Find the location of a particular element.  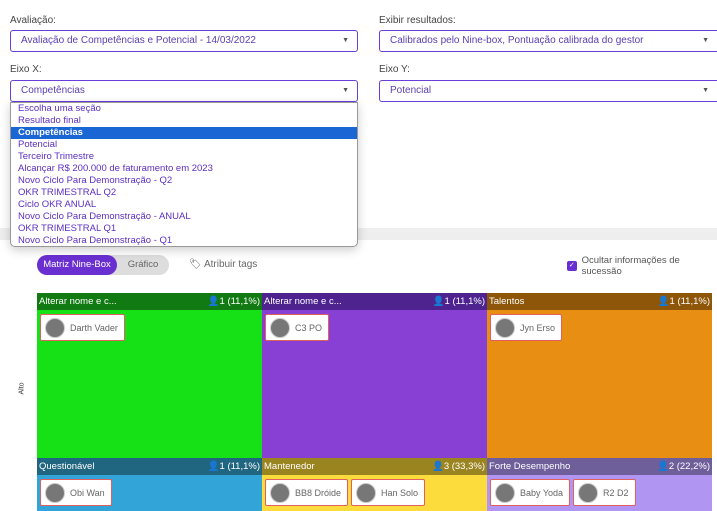

person-card: BB8 Dróide is located at coordinates (307, 492).